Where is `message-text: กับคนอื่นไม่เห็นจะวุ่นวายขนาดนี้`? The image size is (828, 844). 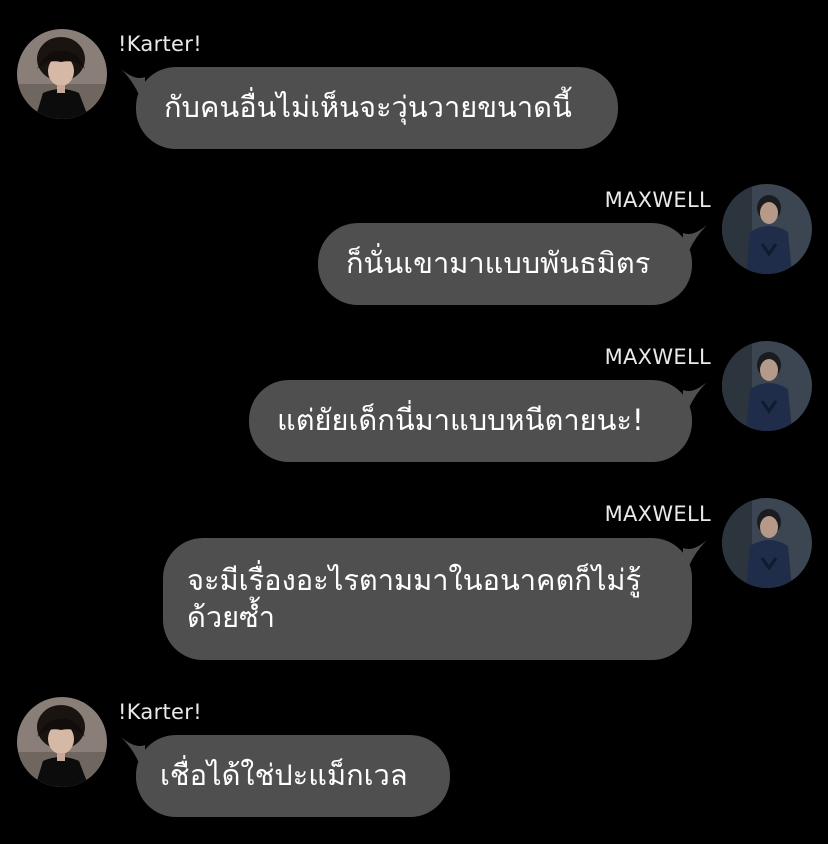
message-text: กับคนอื่นไม่เห็นจะวุ่นวายขนาดนี้ is located at coordinates (368, 107).